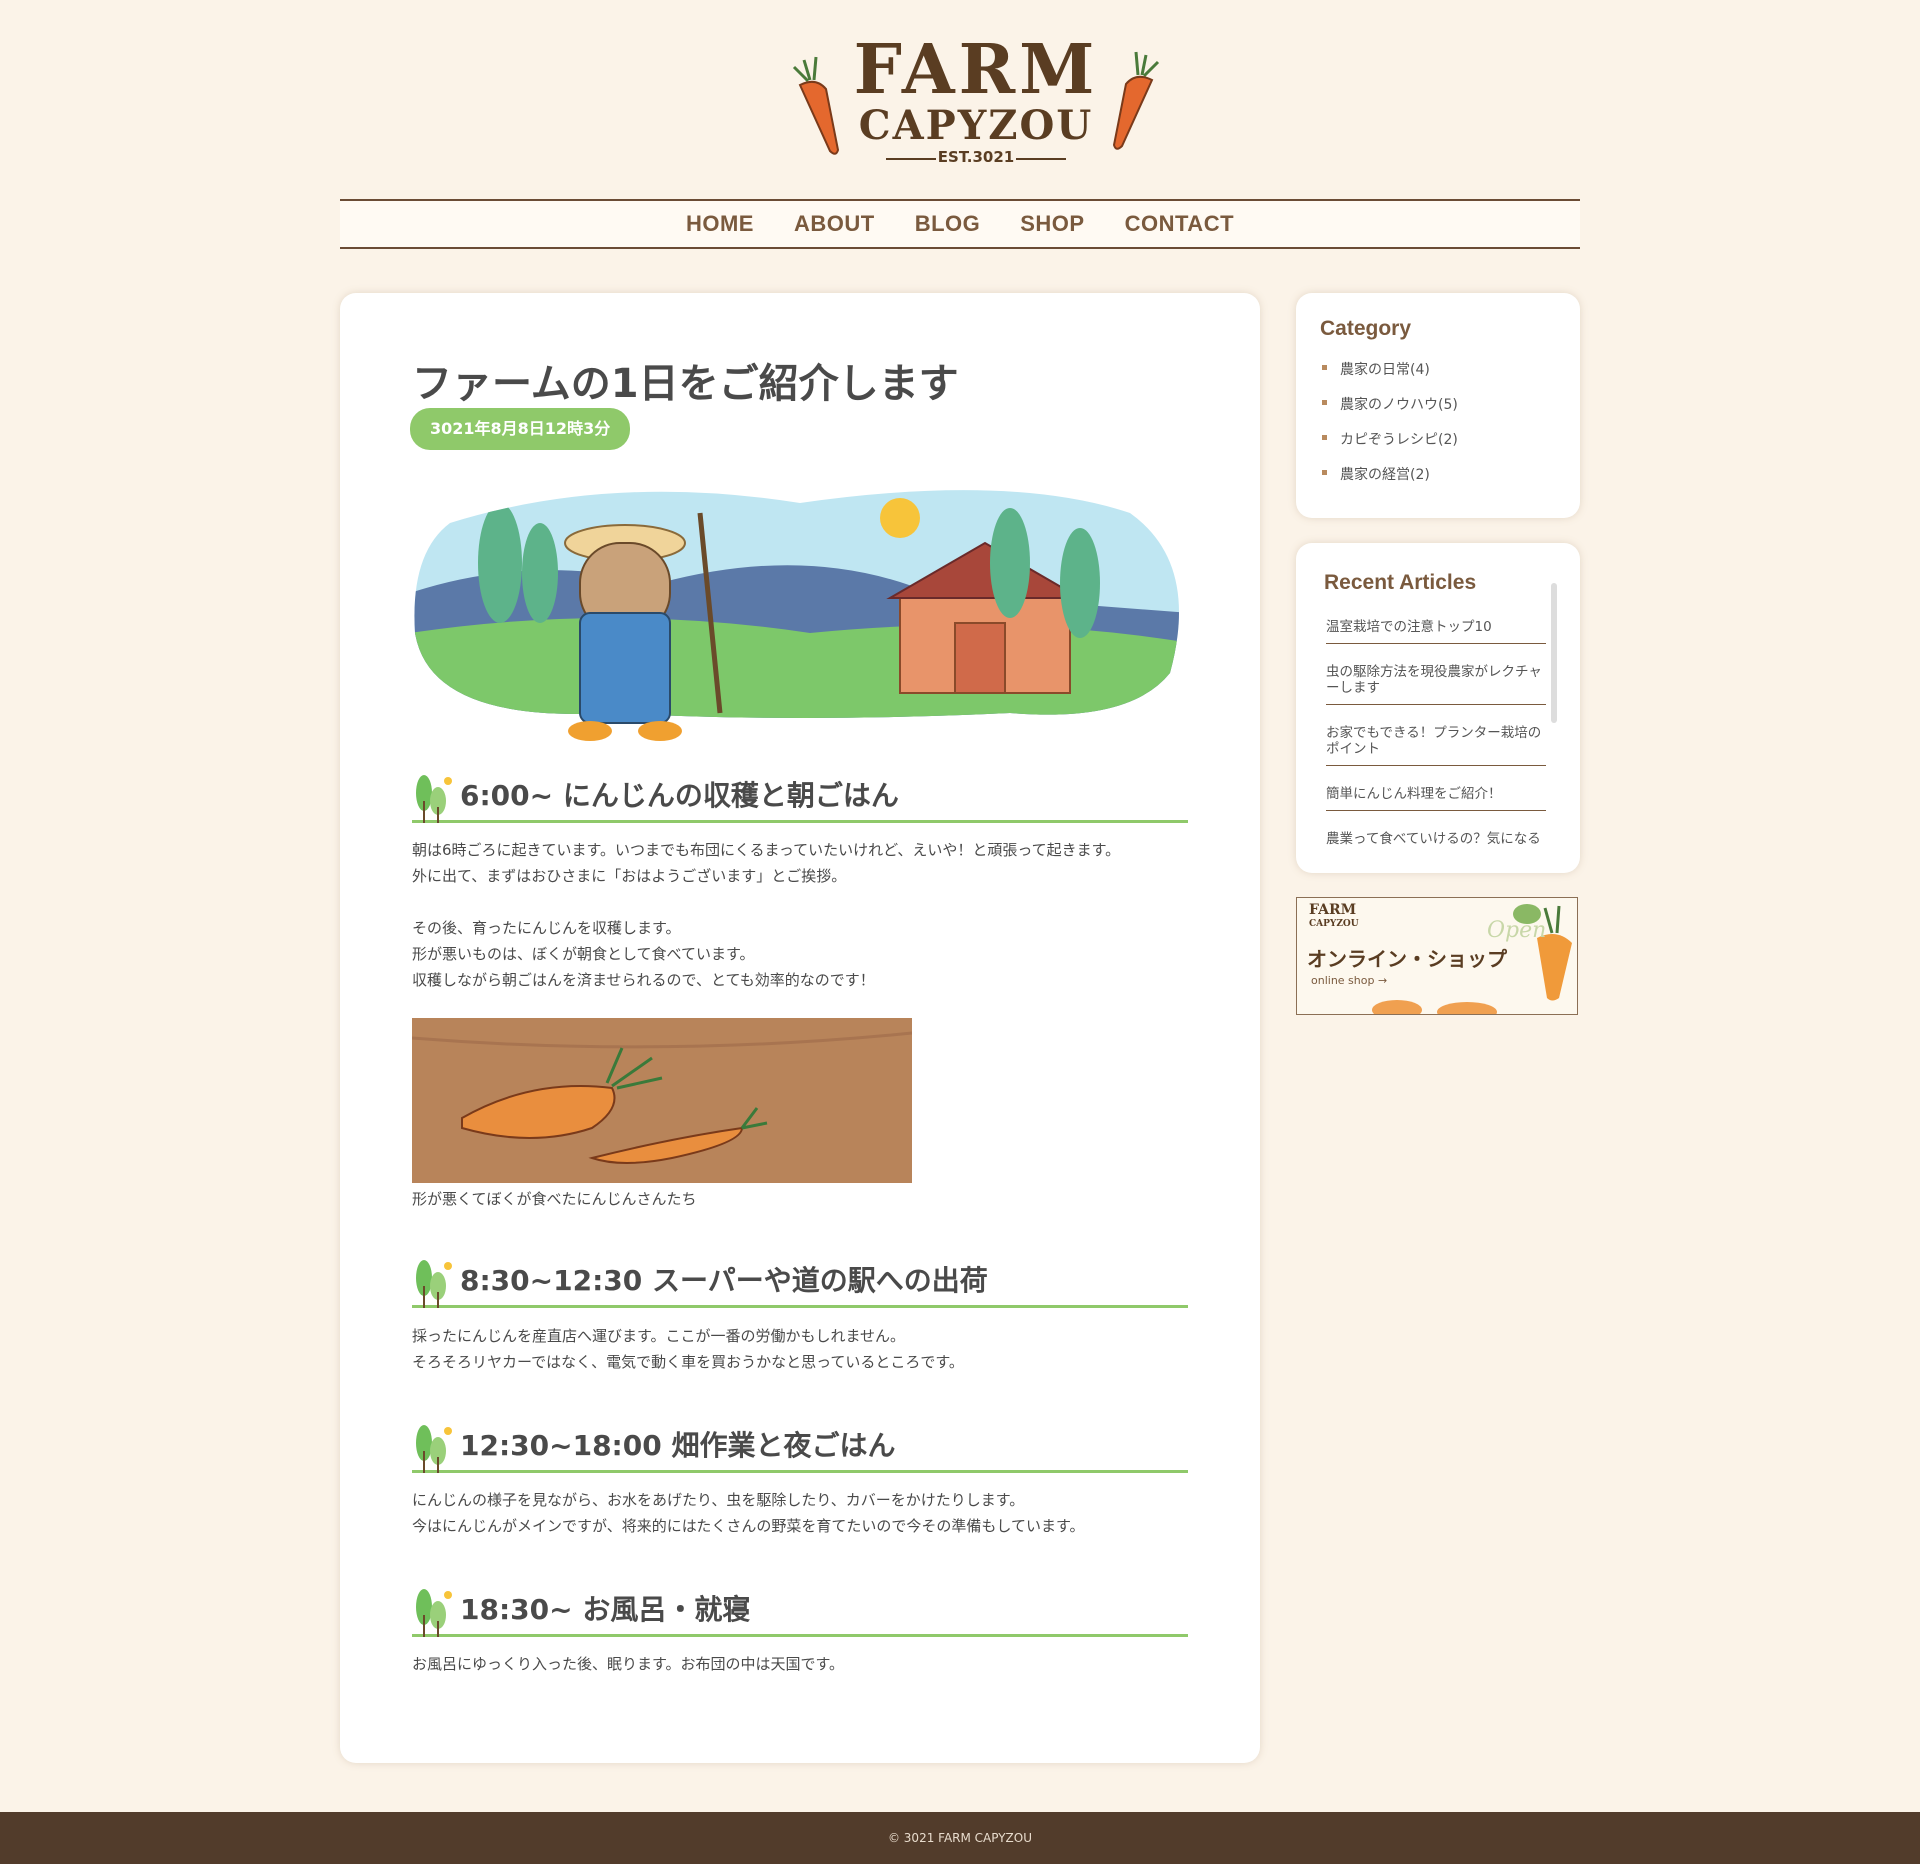 This screenshot has height=1864, width=1920. Describe the element at coordinates (976, 70) in the screenshot. I see `logo-farm-text: FARM` at that location.